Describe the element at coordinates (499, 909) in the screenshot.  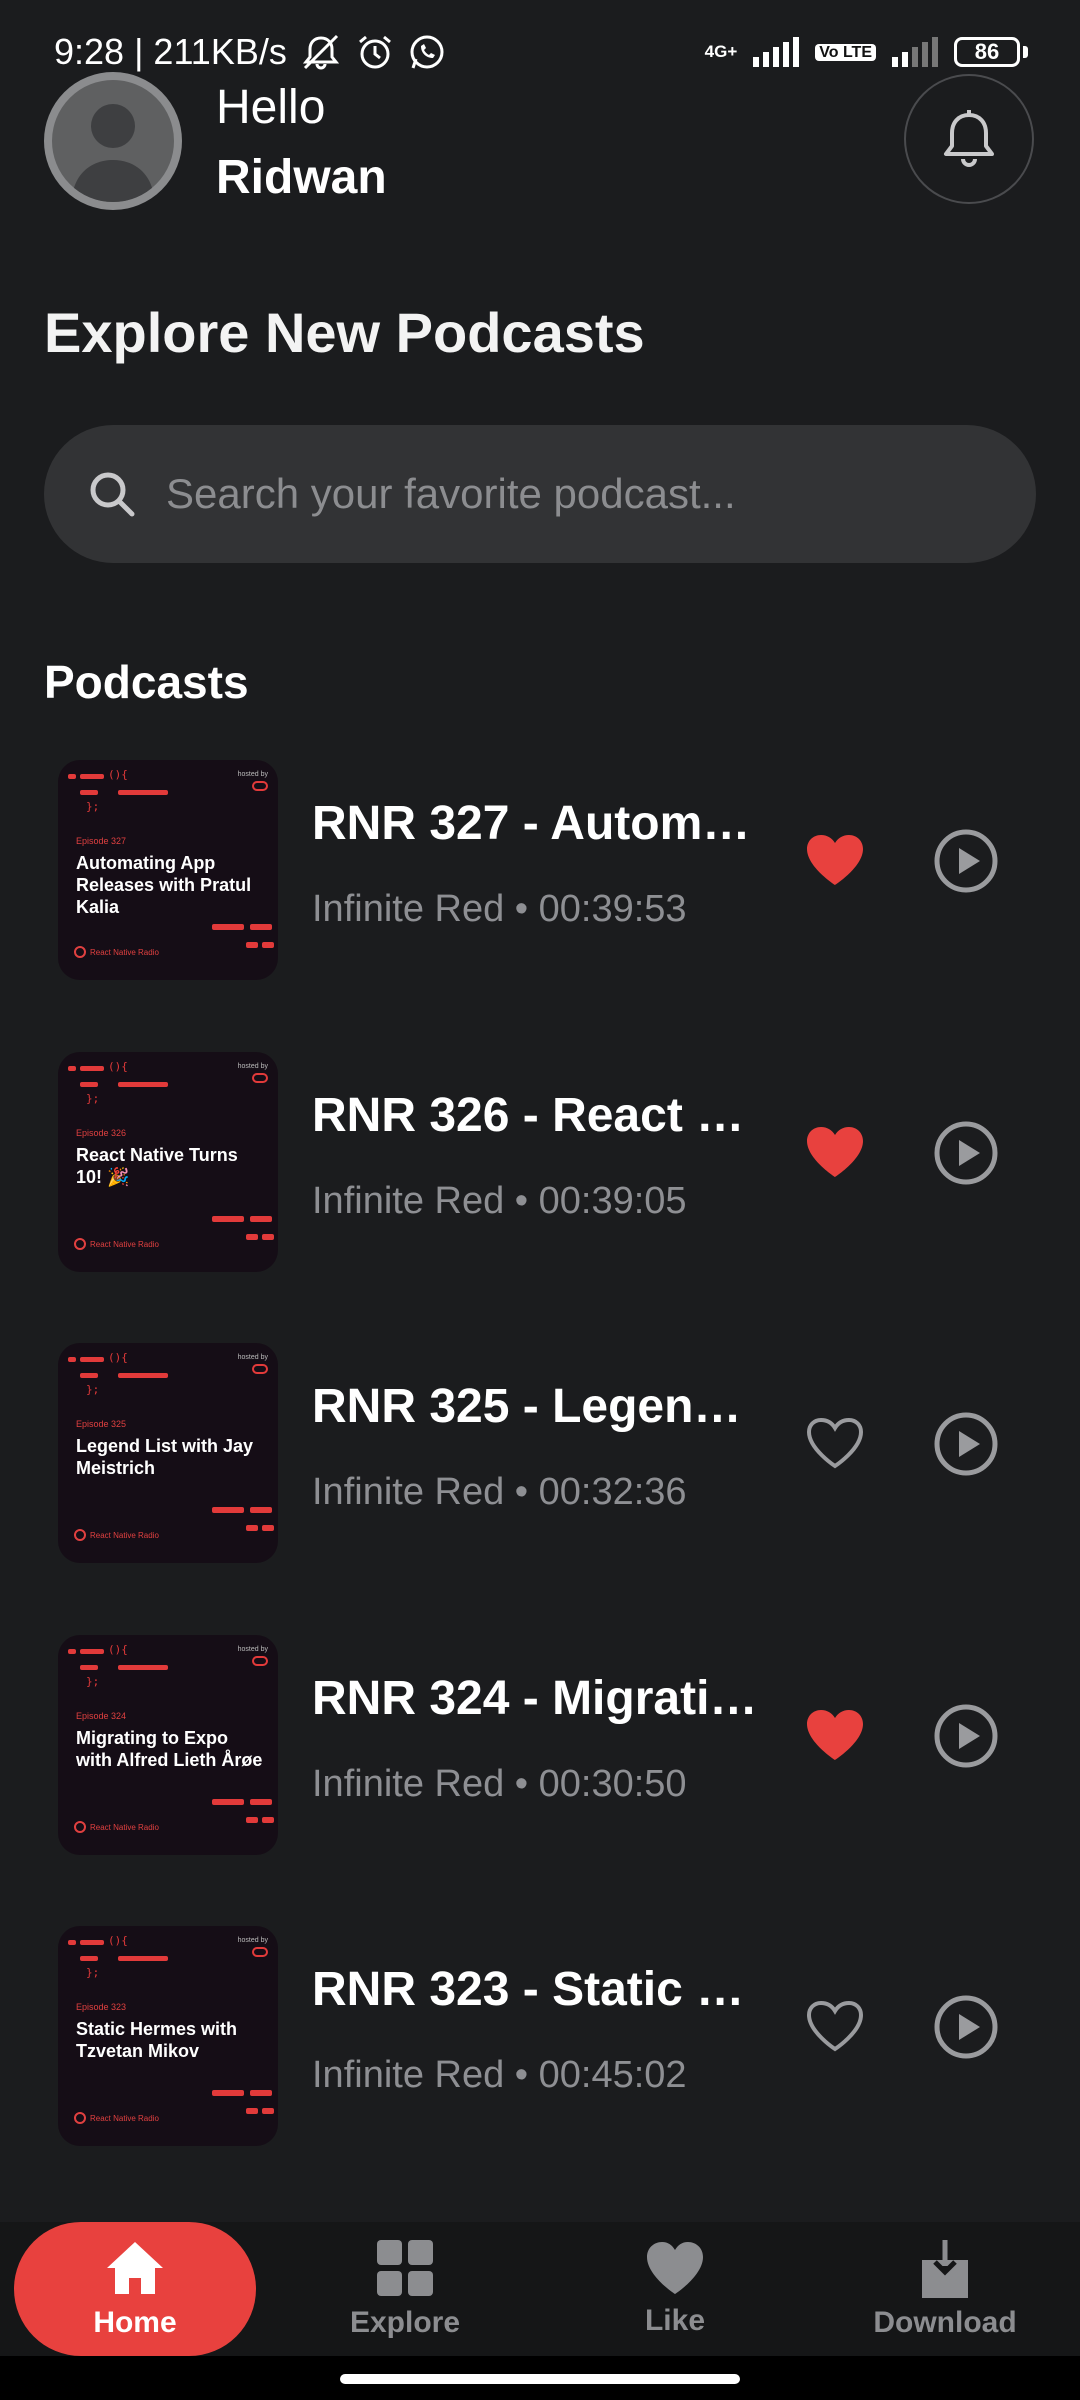
I see `episode-meta: Infinite Red • 00:39:53` at that location.